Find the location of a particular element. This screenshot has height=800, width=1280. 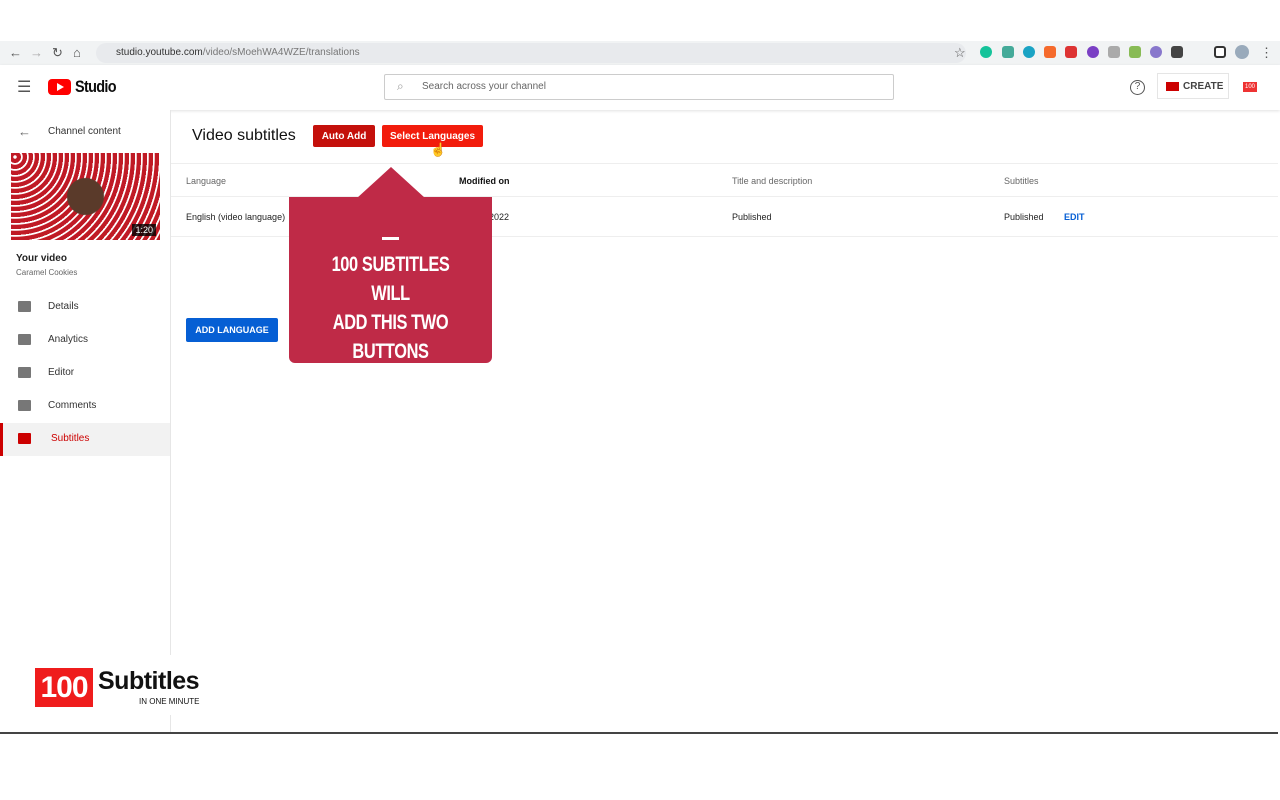

video-bottom-edge is located at coordinates (639, 733).